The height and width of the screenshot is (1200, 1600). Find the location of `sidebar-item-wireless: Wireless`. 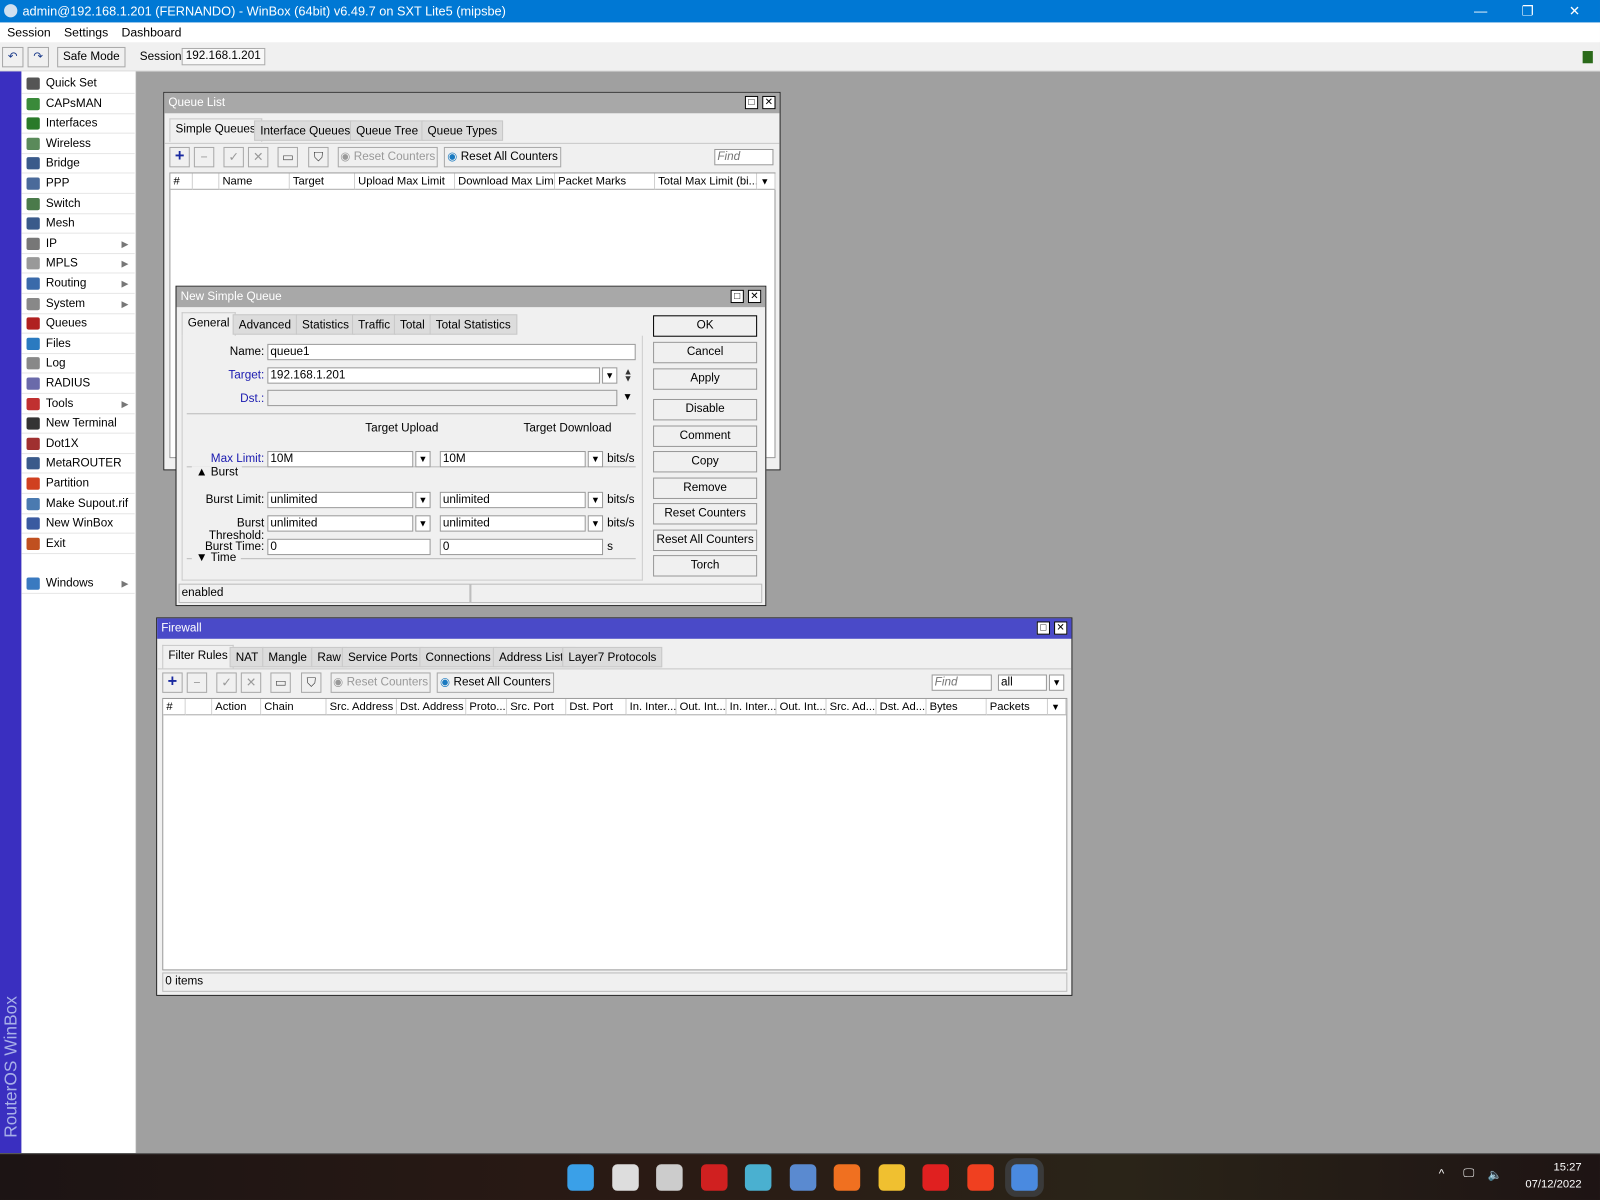

sidebar-item-wireless: Wireless is located at coordinates (78, 144).